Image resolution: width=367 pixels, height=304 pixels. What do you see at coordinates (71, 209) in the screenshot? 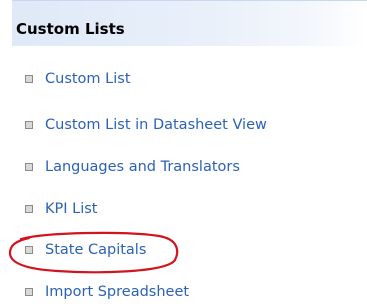
I see `kpi-list-link: KPI List` at bounding box center [71, 209].